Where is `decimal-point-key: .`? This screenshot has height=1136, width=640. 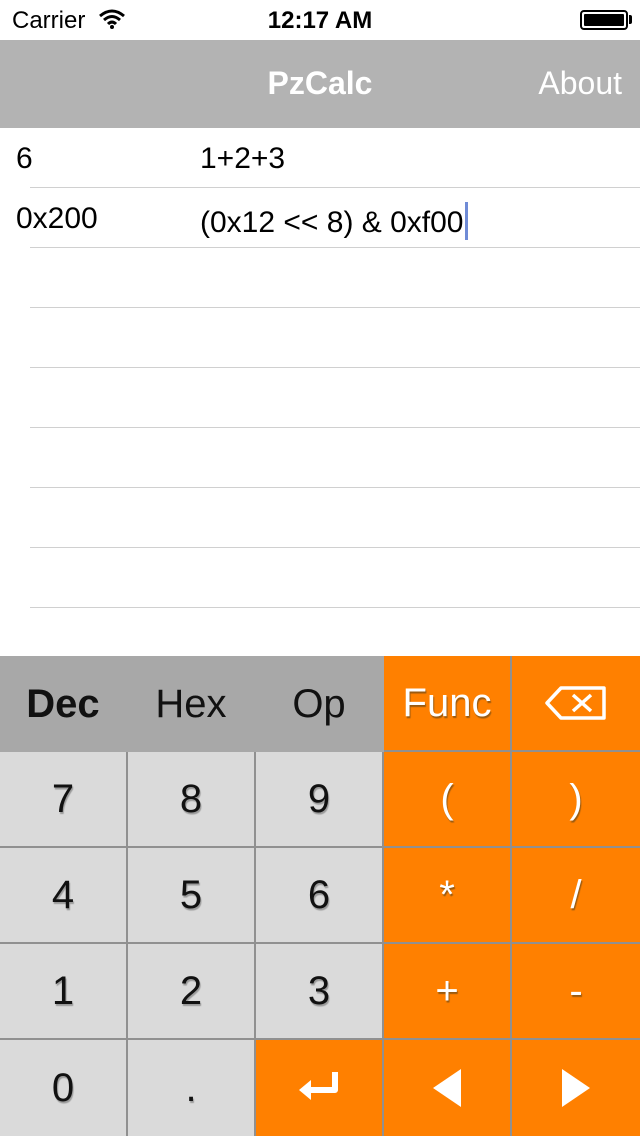
decimal-point-key: . is located at coordinates (191, 1088).